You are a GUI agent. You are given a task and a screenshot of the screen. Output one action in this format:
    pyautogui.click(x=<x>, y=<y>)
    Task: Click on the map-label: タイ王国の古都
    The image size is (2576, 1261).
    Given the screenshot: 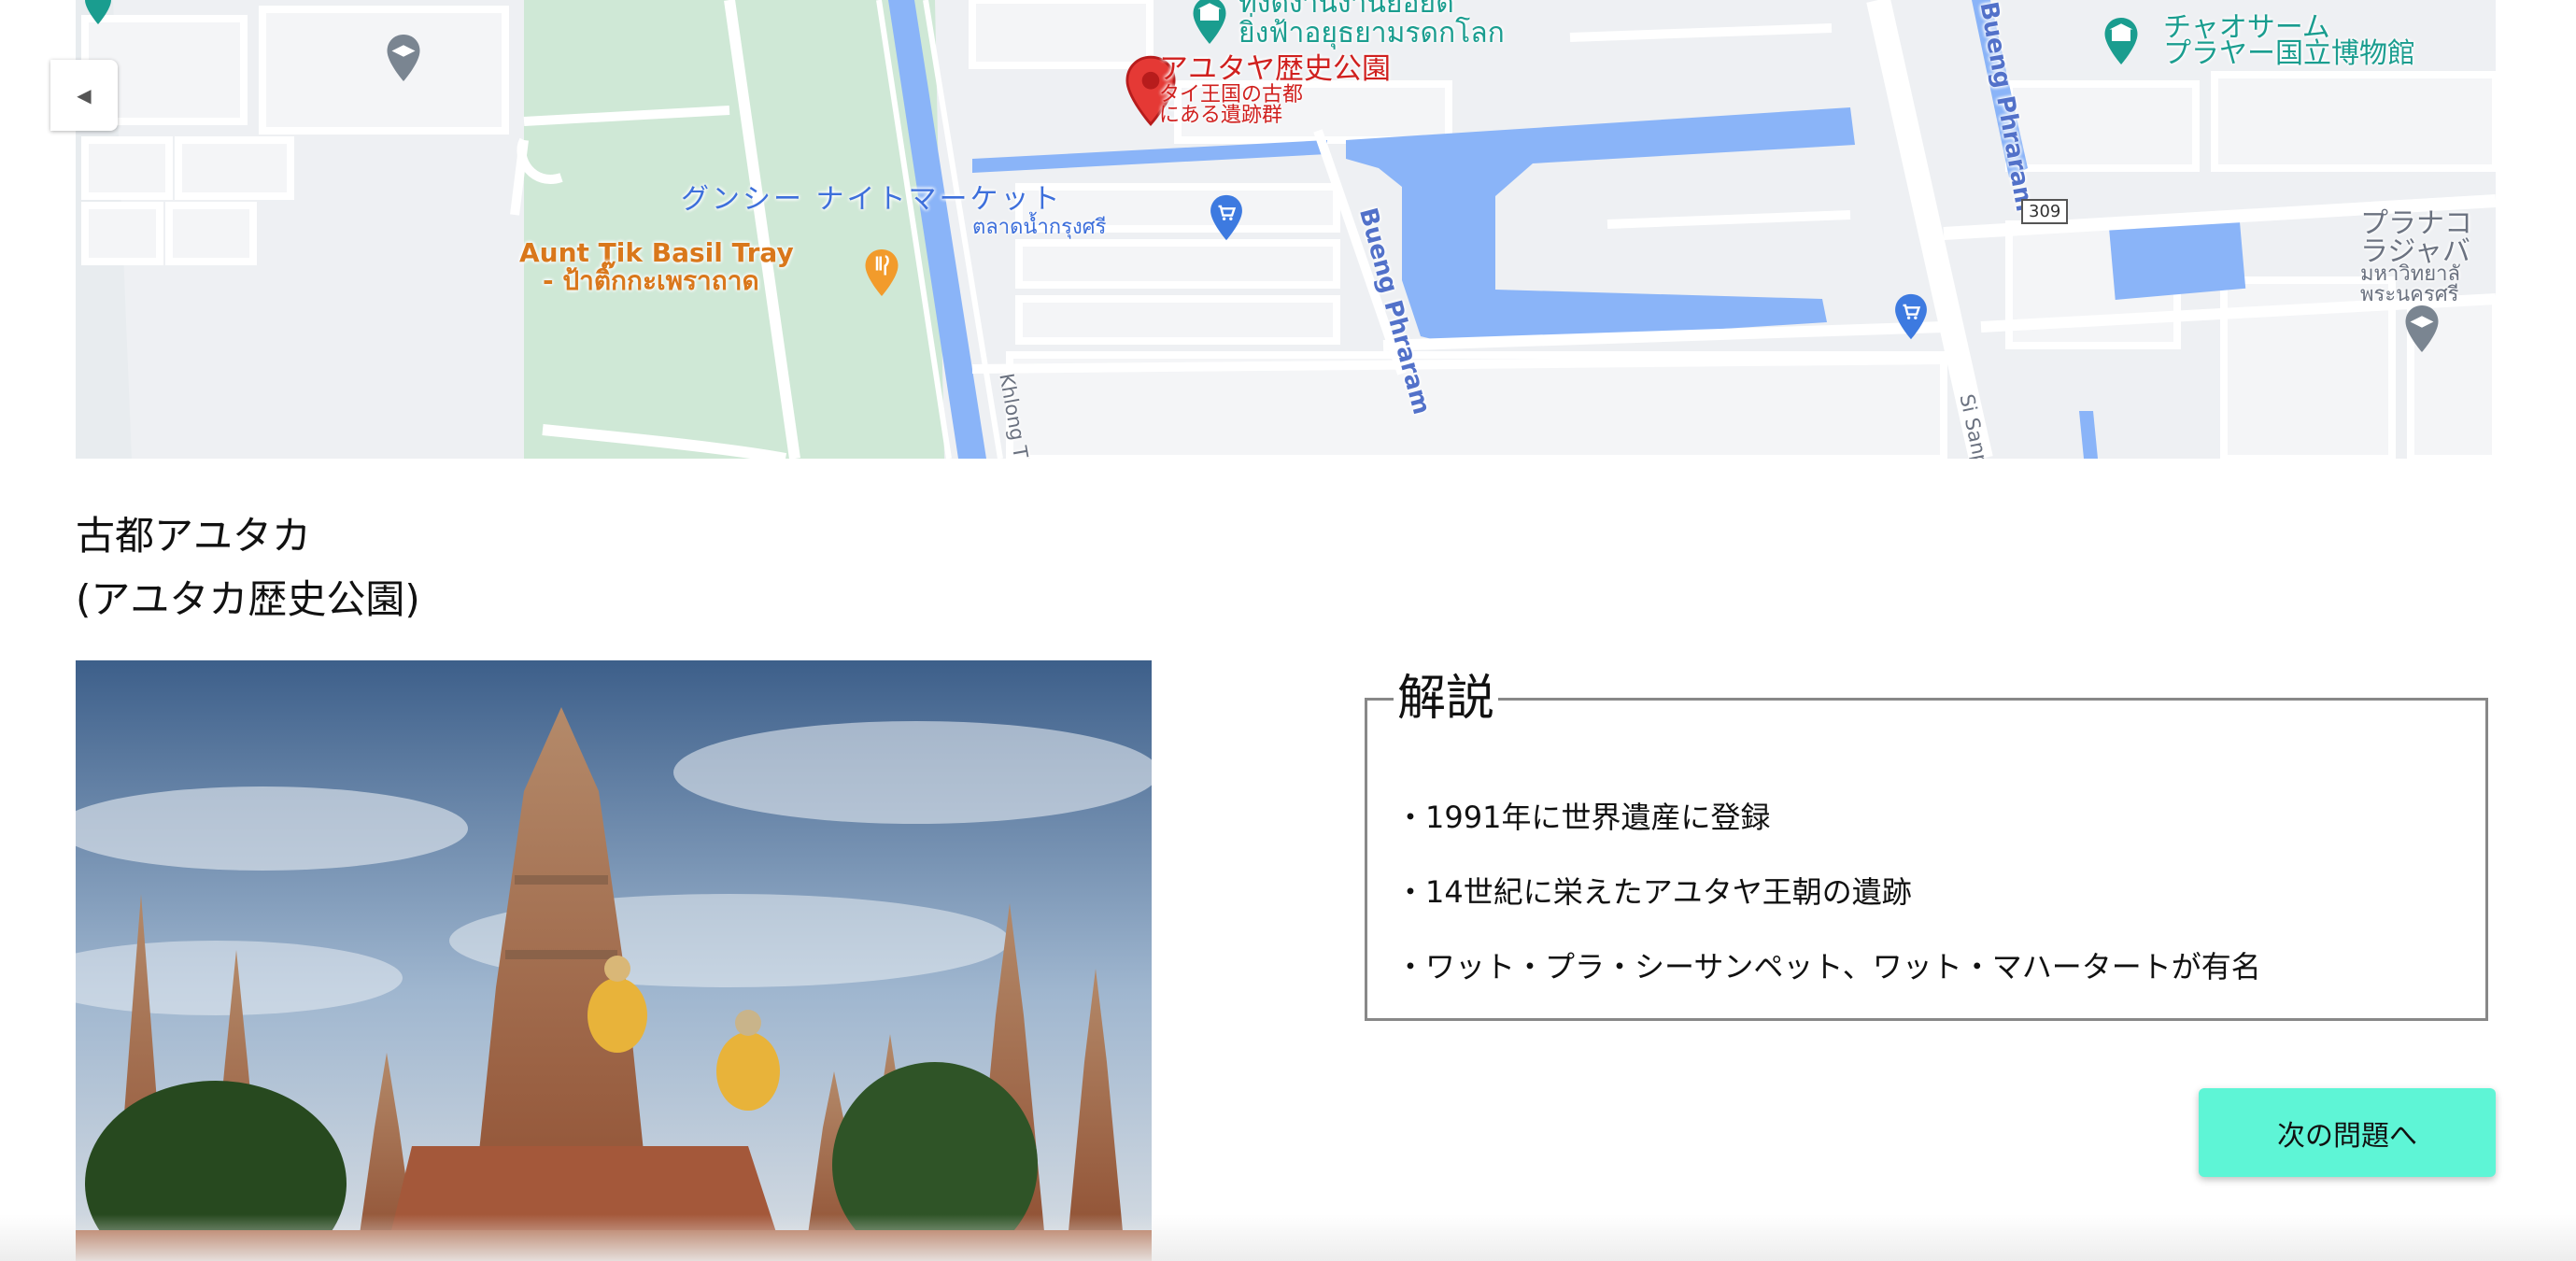 What is the action you would take?
    pyautogui.click(x=1231, y=95)
    